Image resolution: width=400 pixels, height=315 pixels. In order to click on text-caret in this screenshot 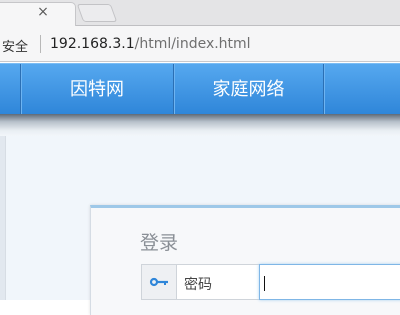, I will do `click(264, 283)`.